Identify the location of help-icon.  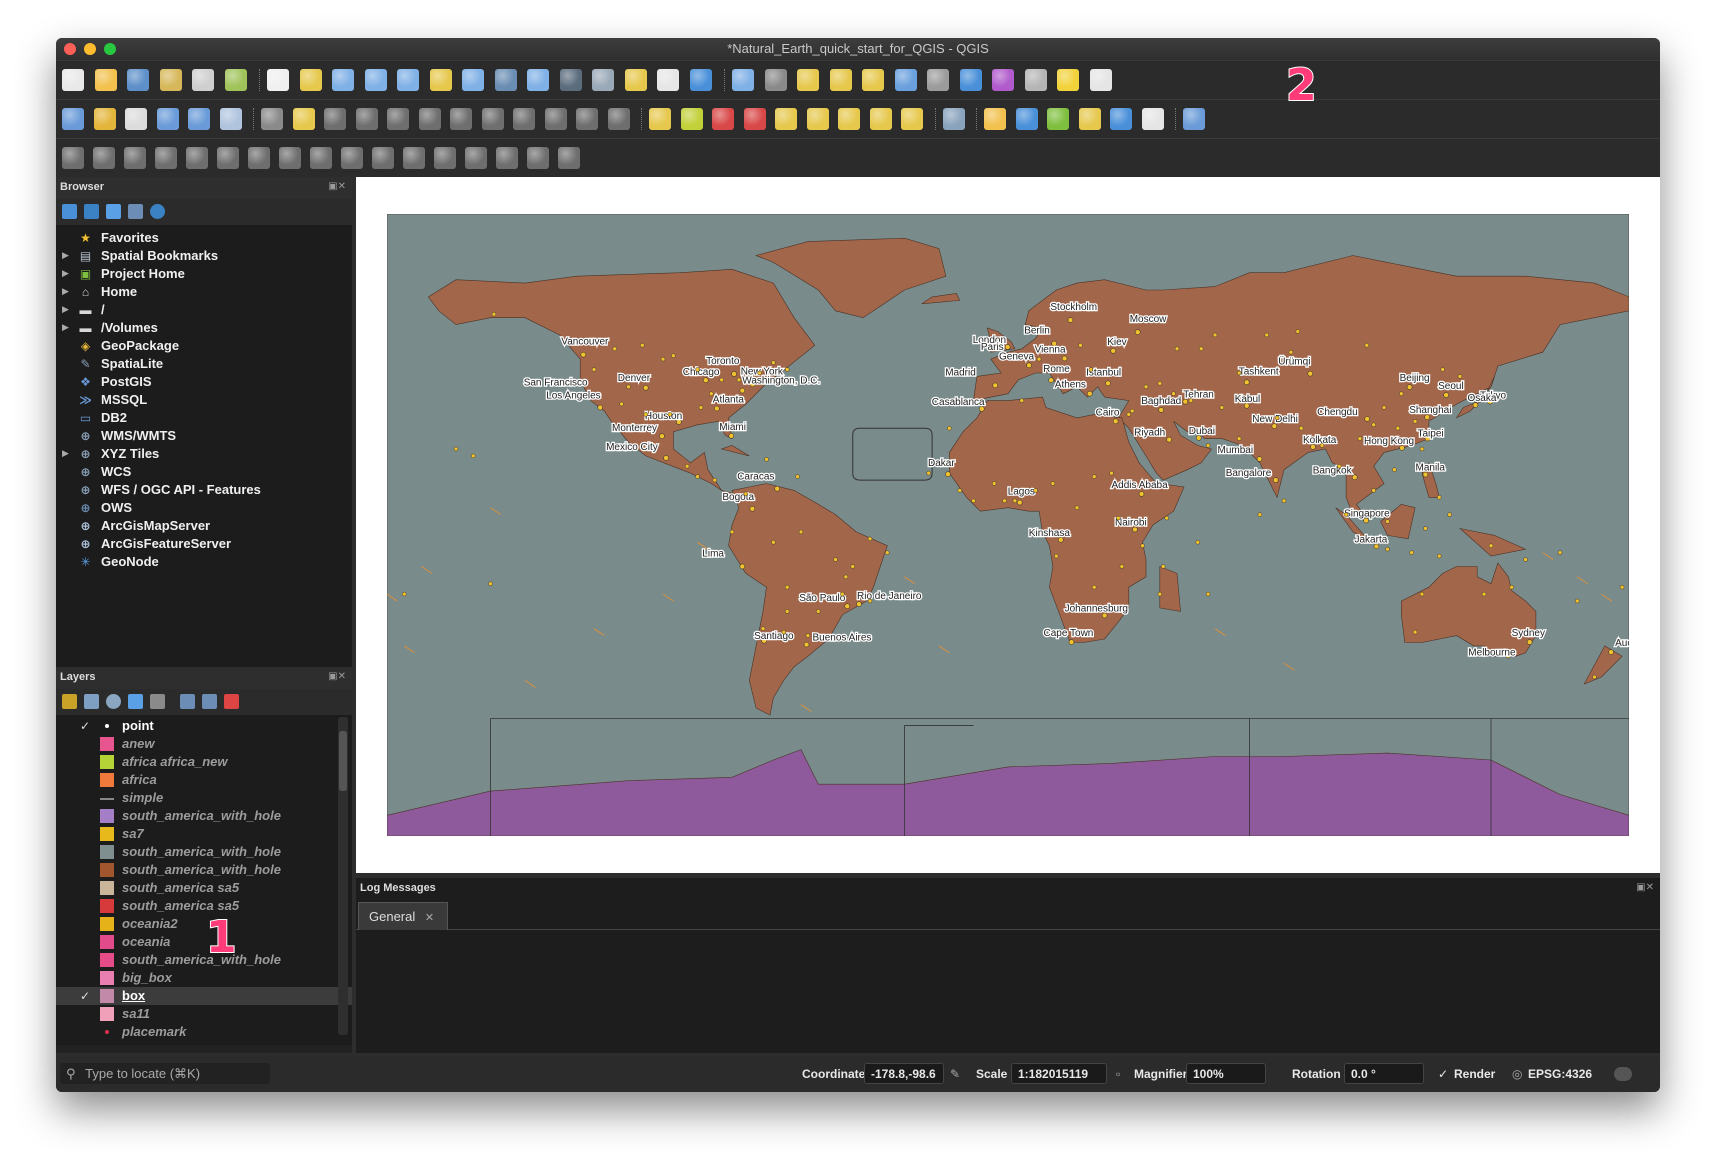
(1194, 119).